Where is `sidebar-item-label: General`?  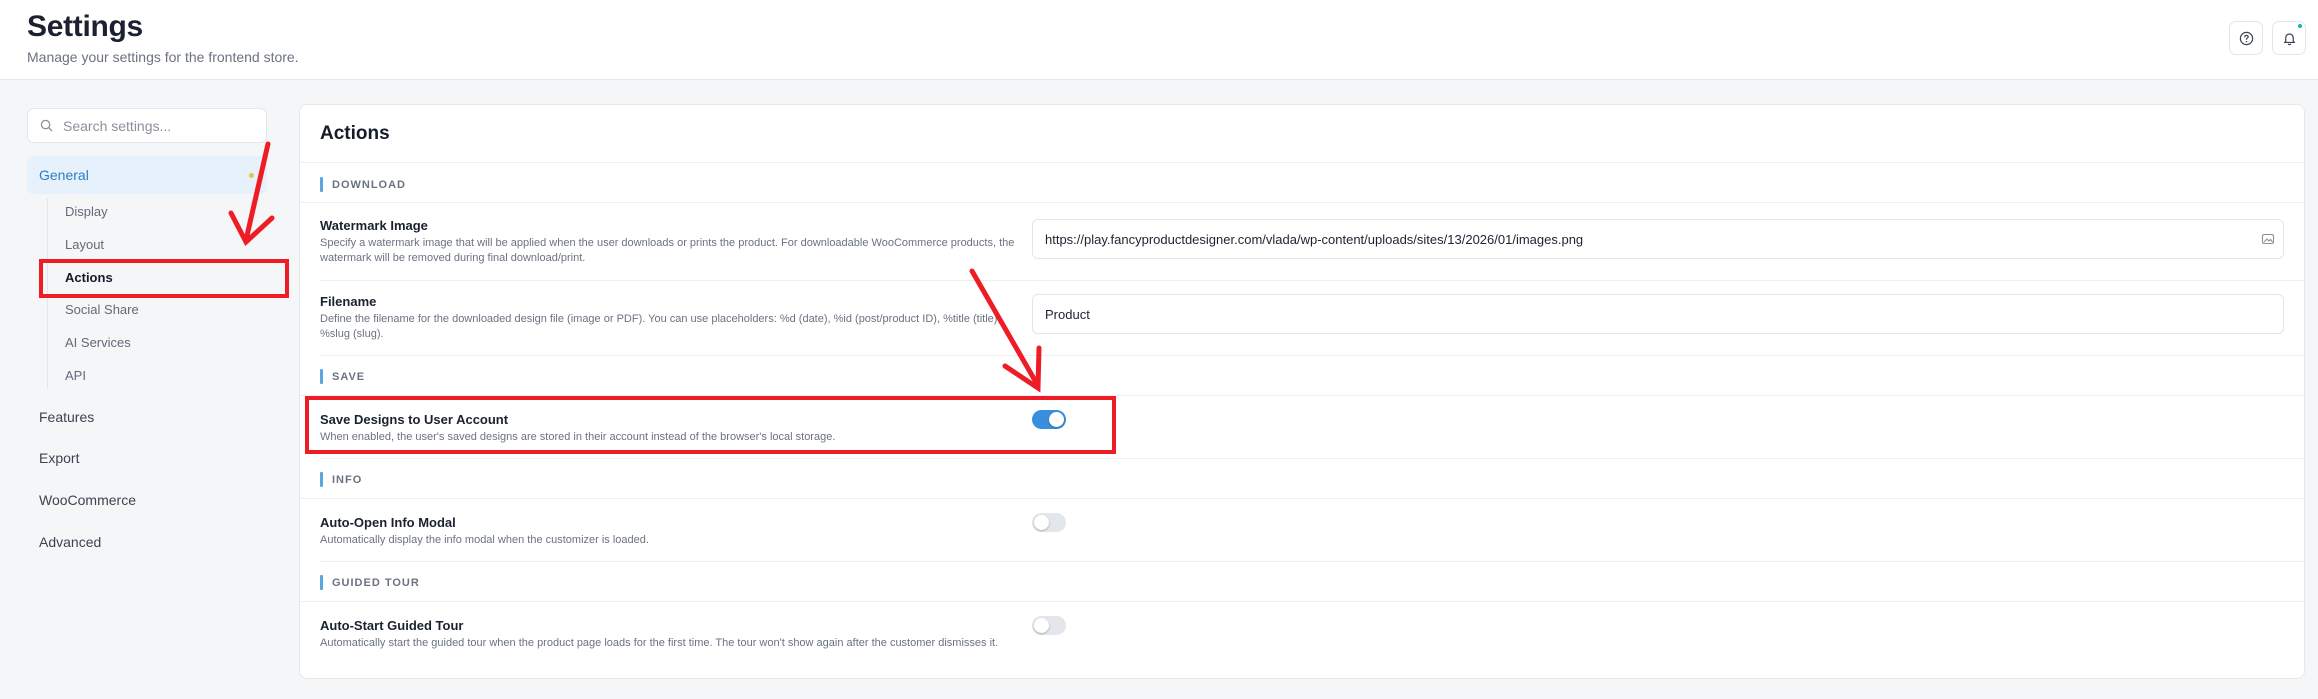
sidebar-item-label: General is located at coordinates (64, 175).